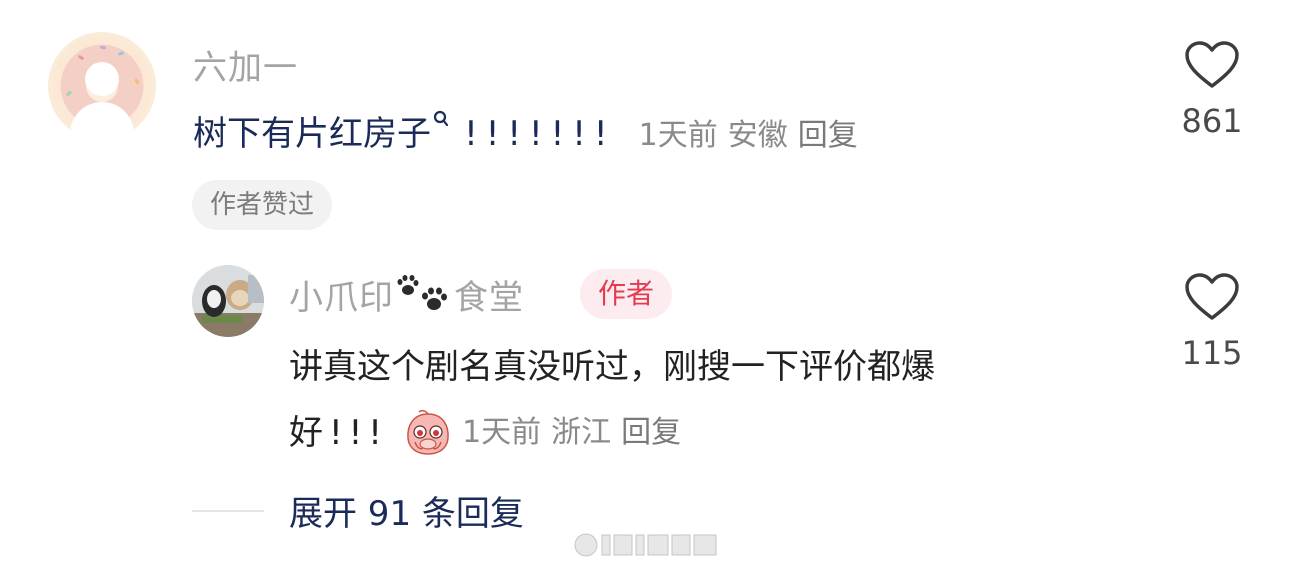 The image size is (1290, 580). Describe the element at coordinates (341, 298) in the screenshot. I see `reply-username-pre: 小爪印` at that location.